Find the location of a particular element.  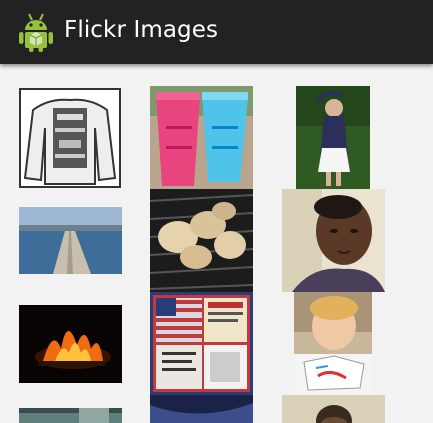

photo-girl-in-garden is located at coordinates (333, 137).